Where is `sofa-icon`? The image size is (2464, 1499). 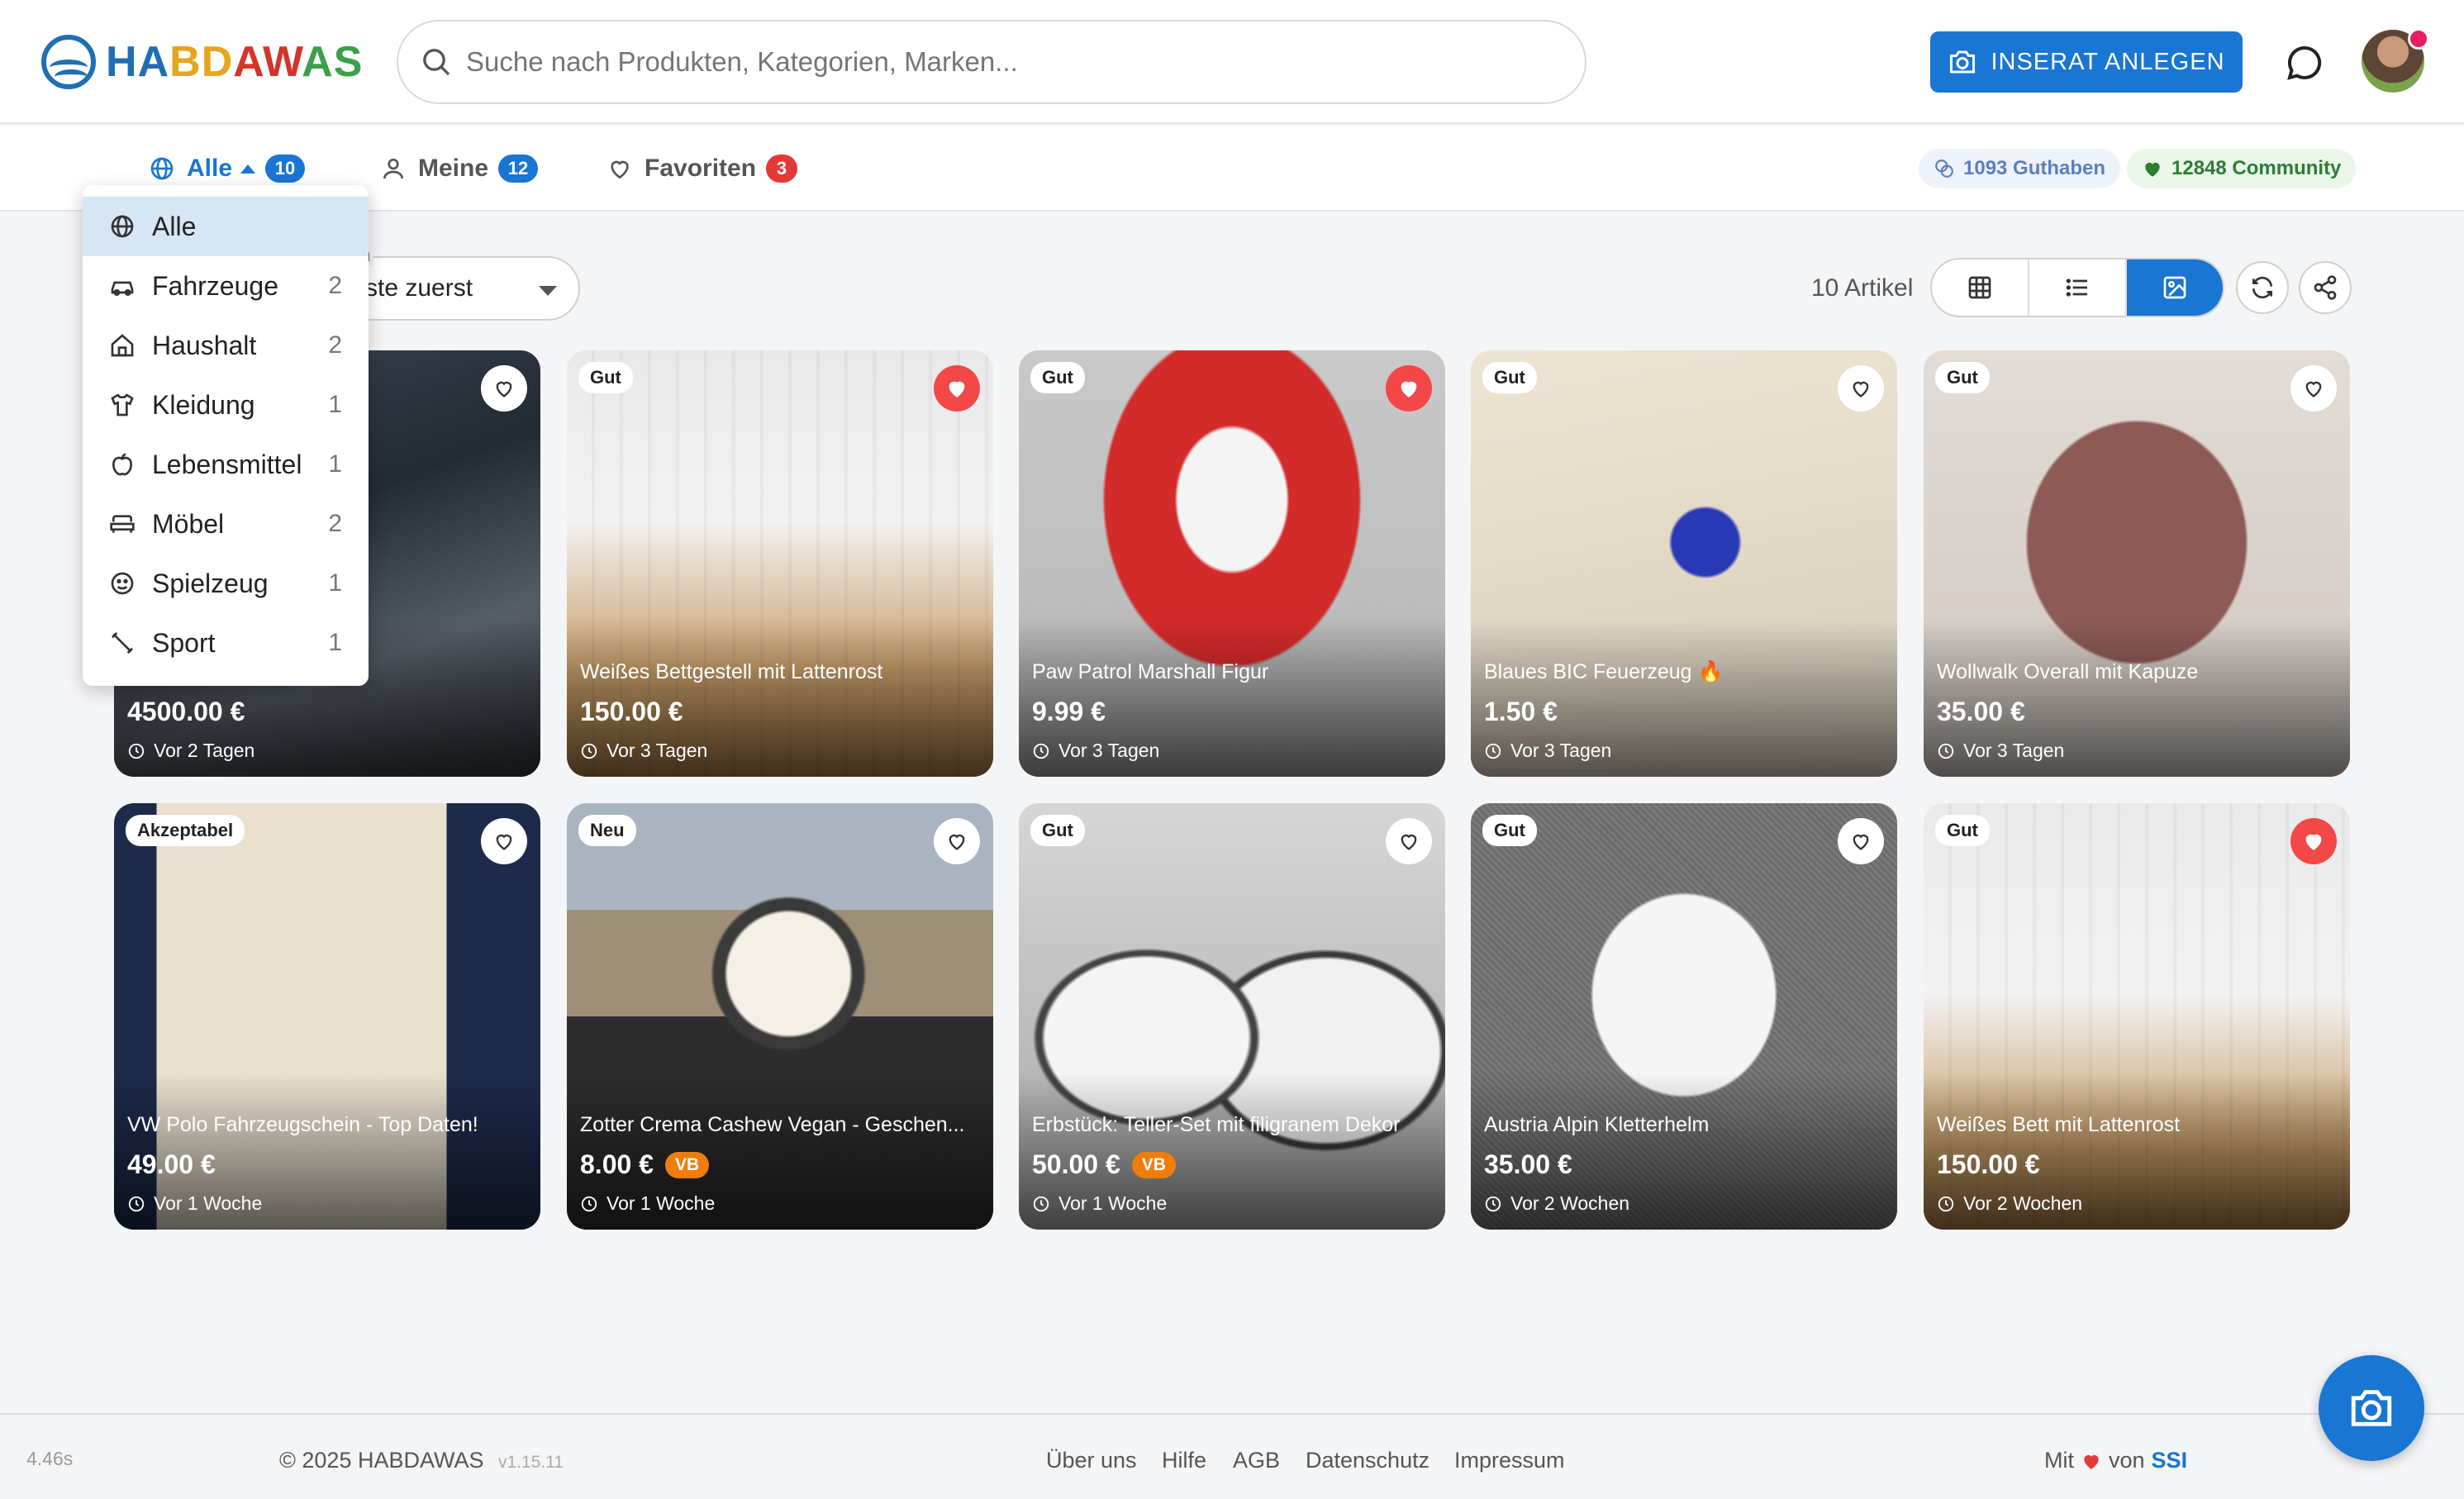
sofa-icon is located at coordinates (122, 524).